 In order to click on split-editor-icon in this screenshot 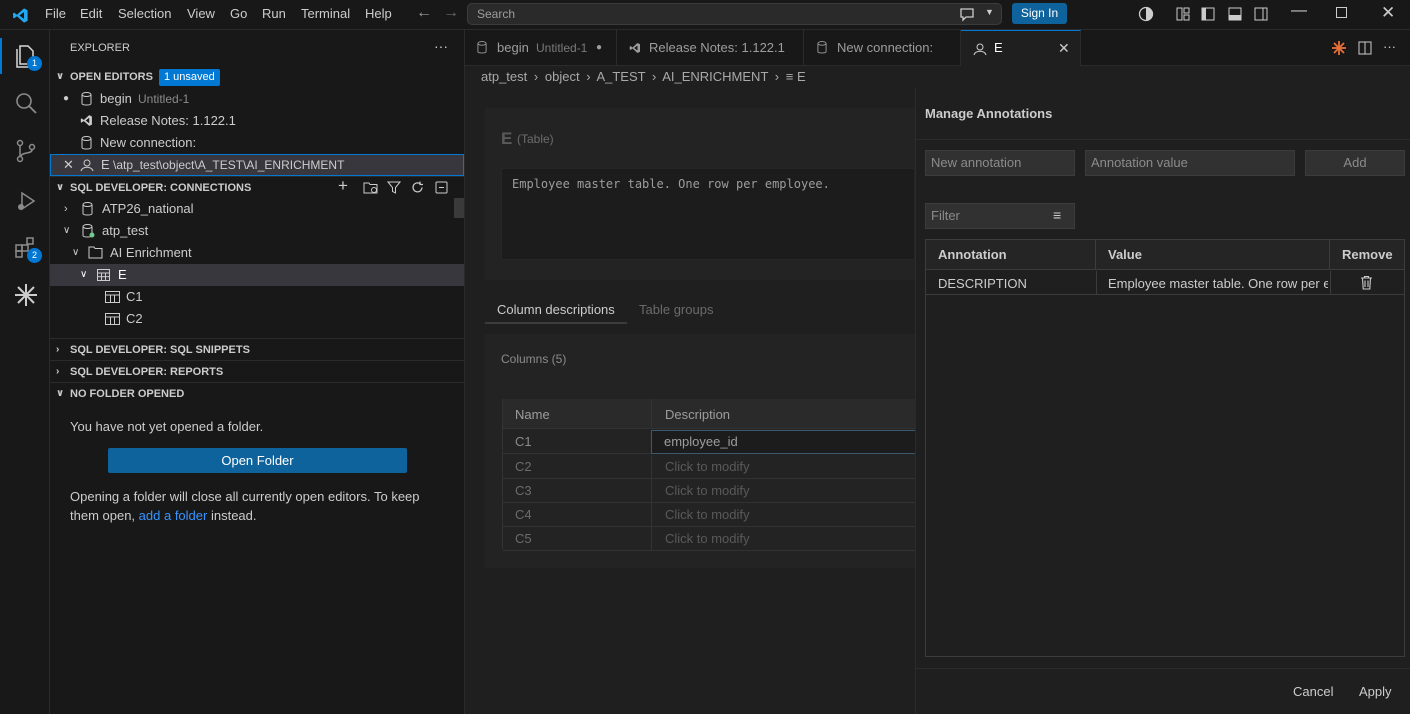, I will do `click(1365, 48)`.